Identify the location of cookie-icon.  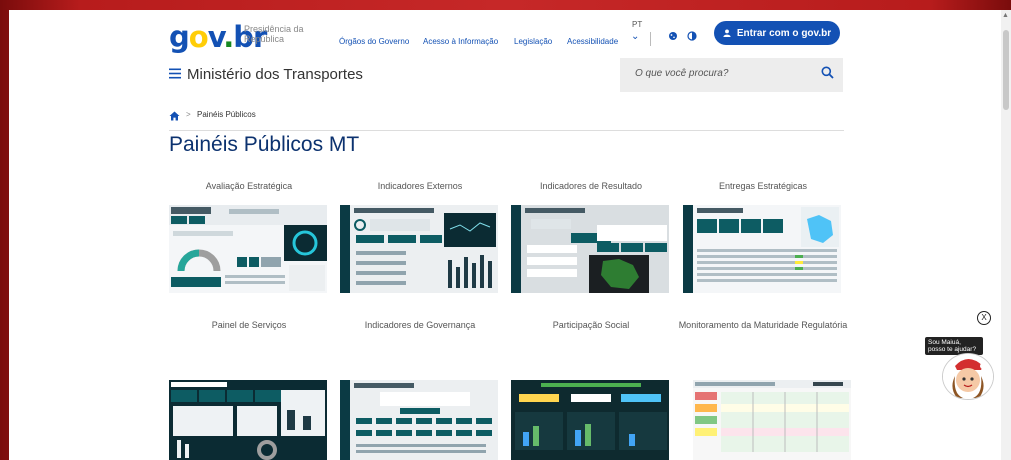
(673, 36).